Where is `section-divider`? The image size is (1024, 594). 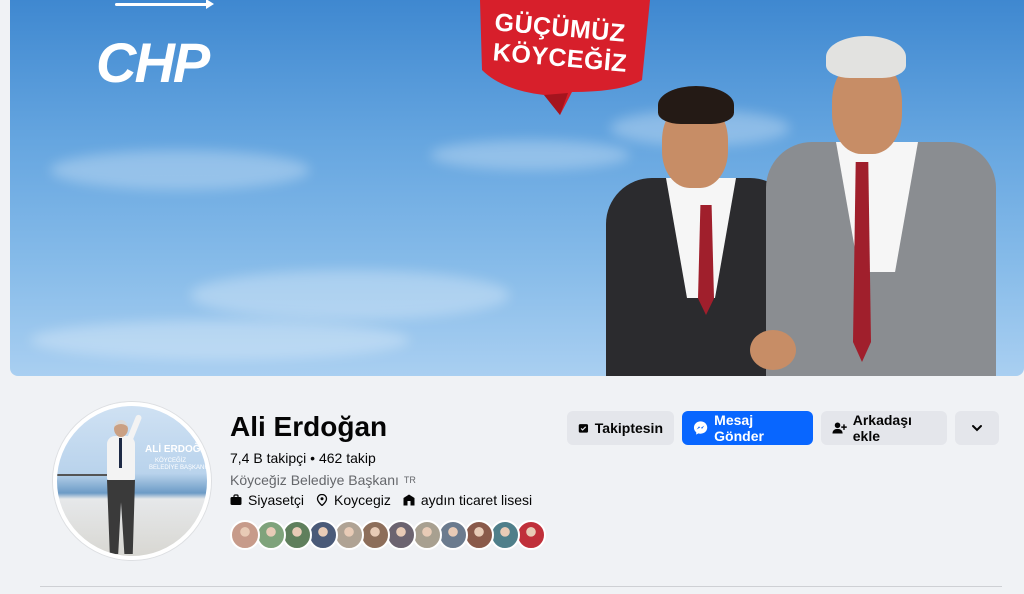 section-divider is located at coordinates (521, 586).